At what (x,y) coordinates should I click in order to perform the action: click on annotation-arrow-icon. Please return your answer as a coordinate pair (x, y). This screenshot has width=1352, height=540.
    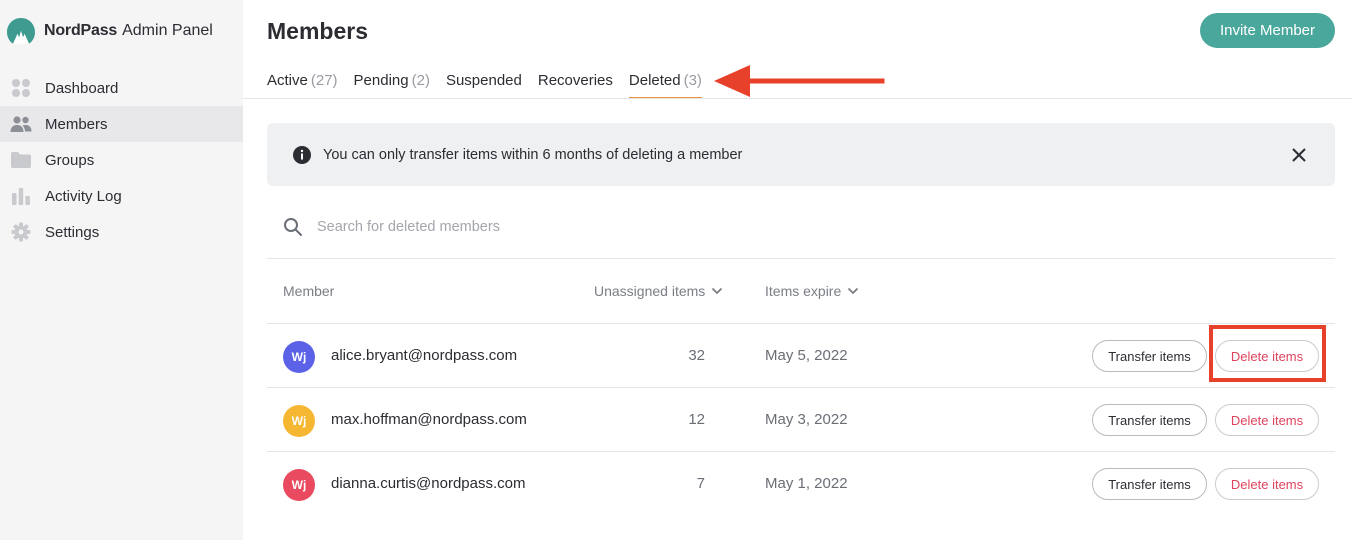
    Looking at the image, I should click on (799, 81).